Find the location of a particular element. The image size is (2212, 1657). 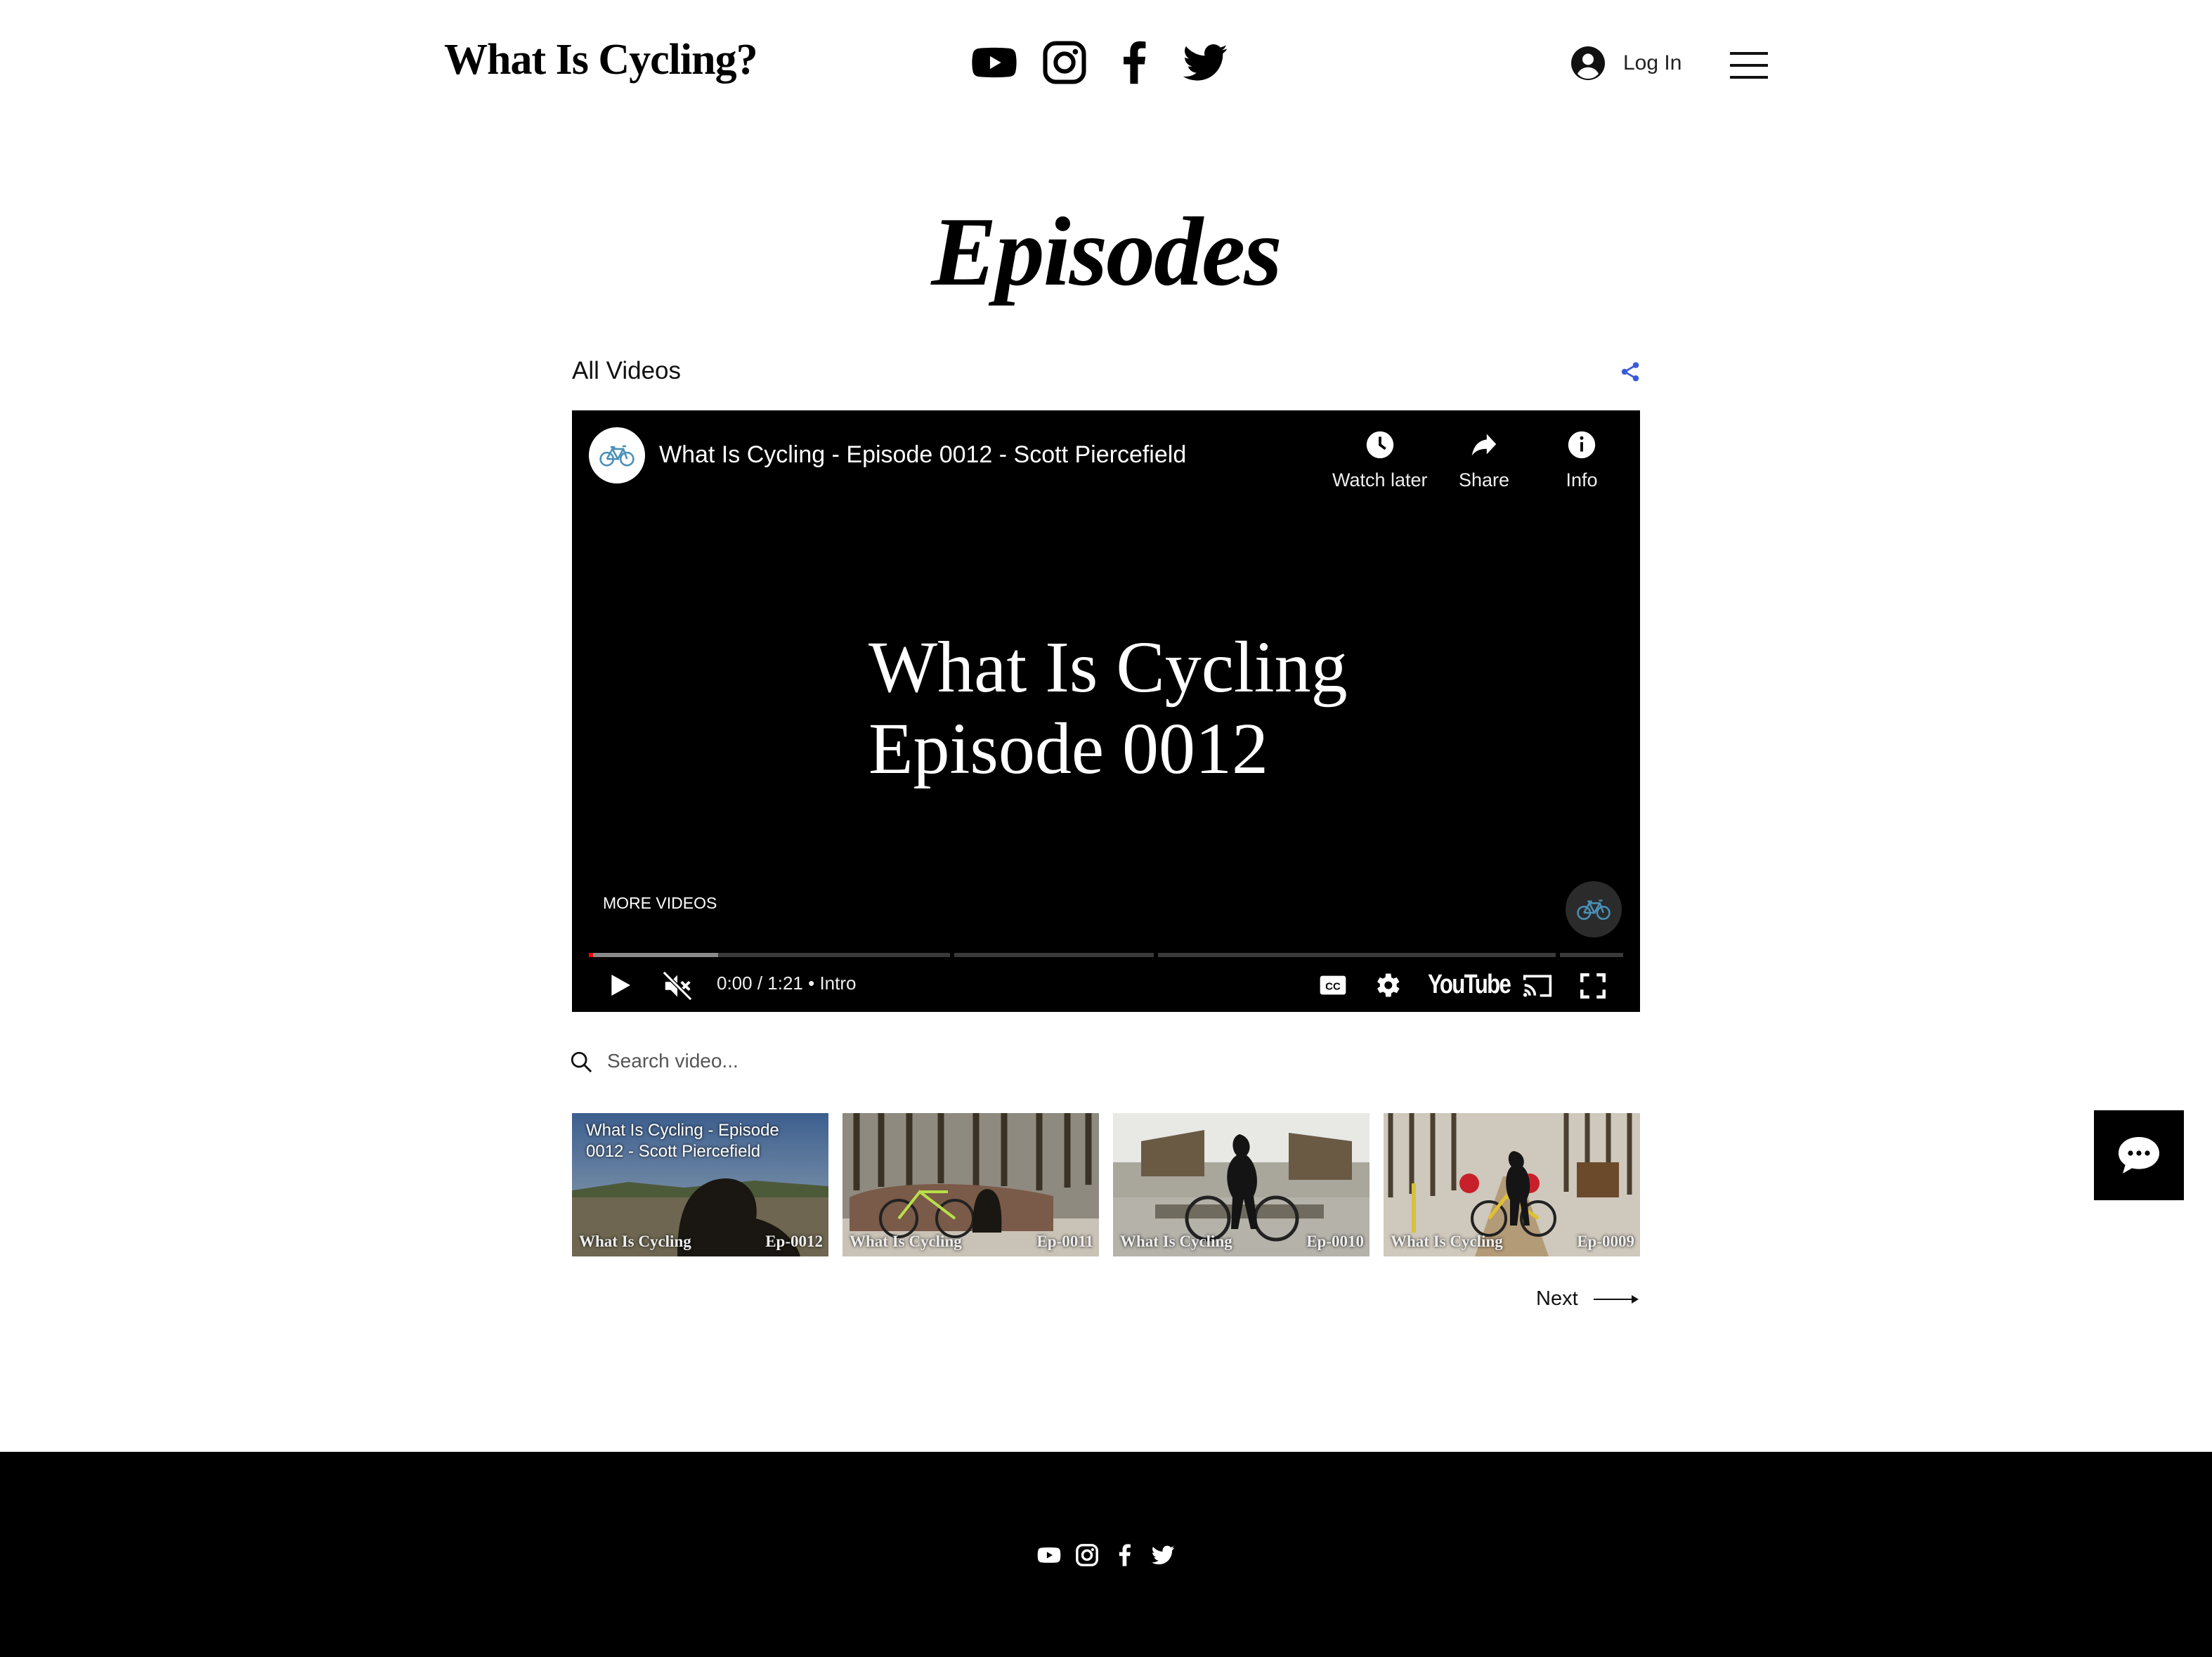

header-social-bar is located at coordinates (1099, 62).